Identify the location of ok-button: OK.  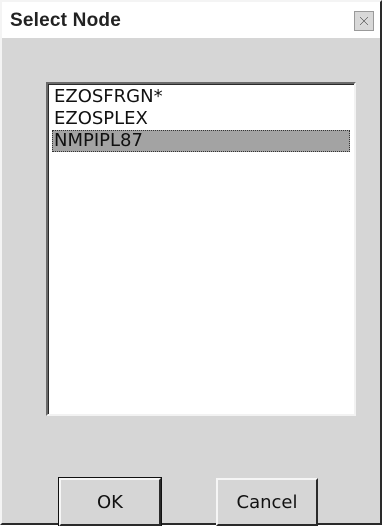
(110, 501).